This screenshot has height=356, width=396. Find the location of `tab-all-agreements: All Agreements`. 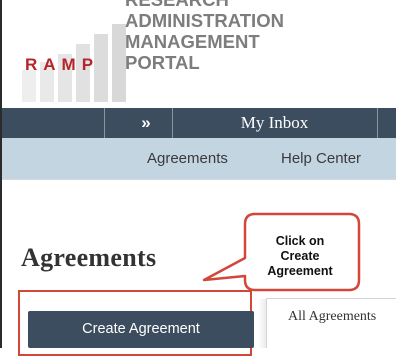

tab-all-agreements: All Agreements is located at coordinates (332, 317).